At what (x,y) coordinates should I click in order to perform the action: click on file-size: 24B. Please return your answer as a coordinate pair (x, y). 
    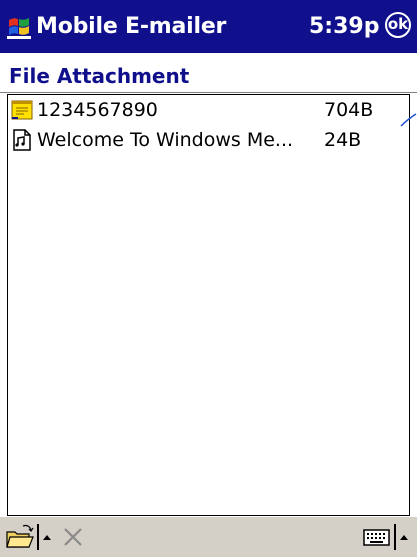
    Looking at the image, I should click on (343, 140).